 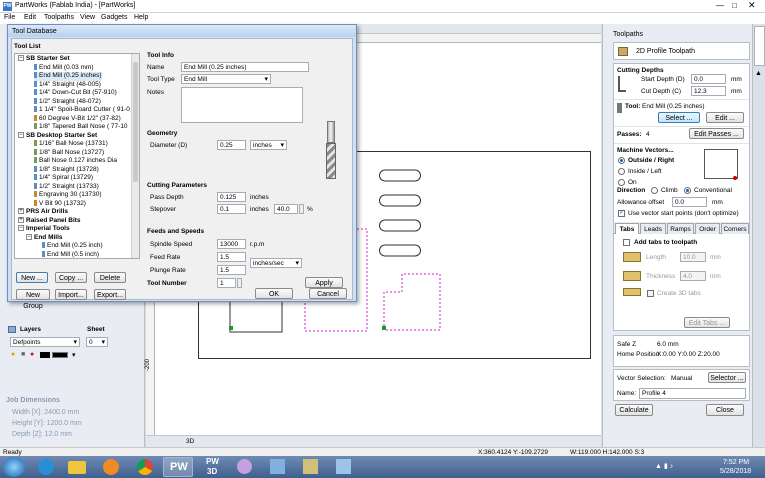 I want to click on lock-icon: ■, so click(x=23, y=354).